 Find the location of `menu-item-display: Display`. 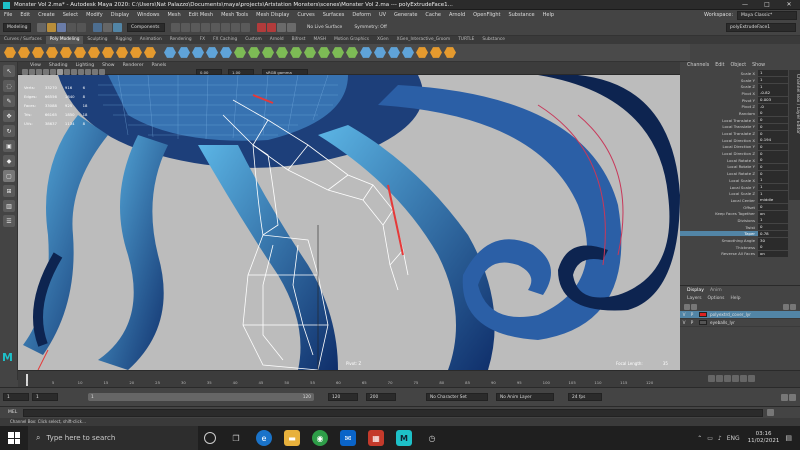

menu-item-display: Display is located at coordinates (120, 15).